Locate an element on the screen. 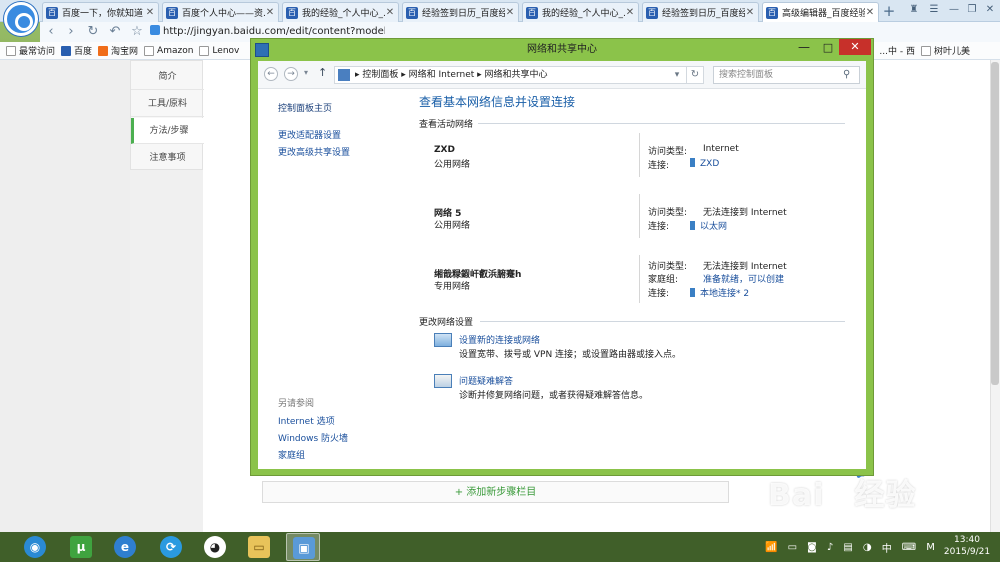 This screenshot has height=562, width=1000. add-step-button: + 添加新步骤栏目 is located at coordinates (495, 492).